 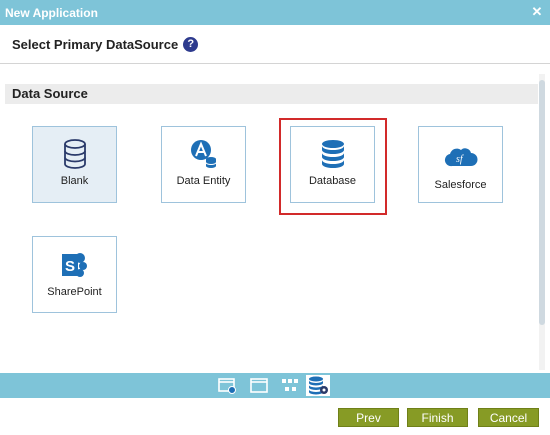 I want to click on tile-label: SharePoint, so click(x=74, y=292).